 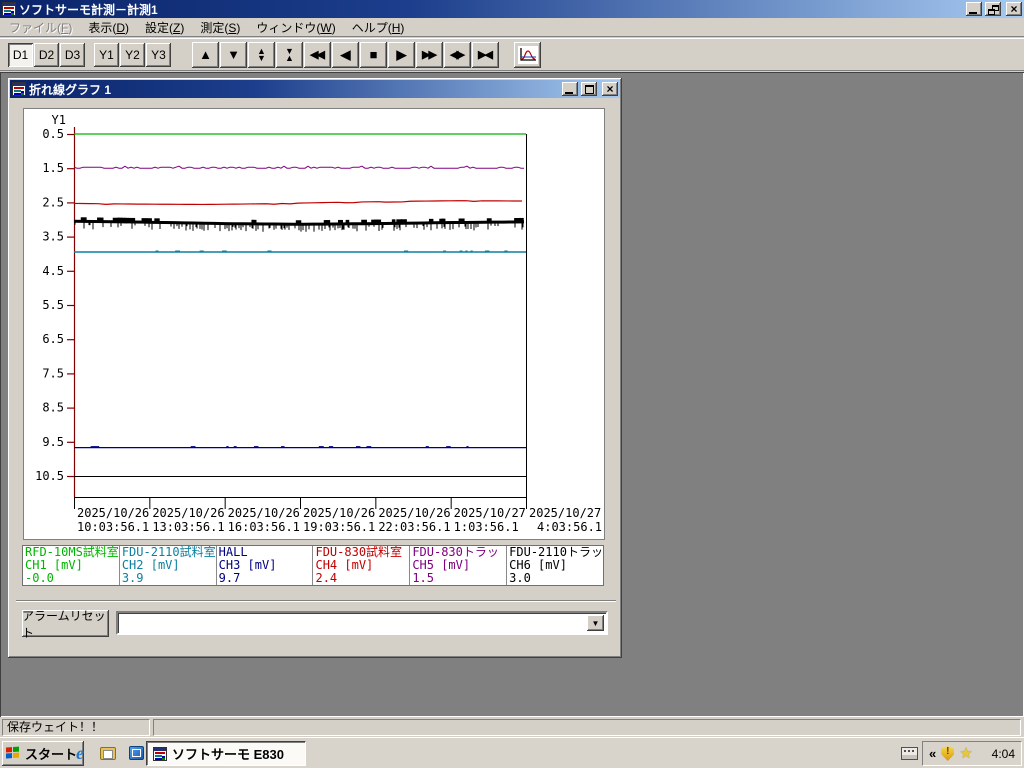 What do you see at coordinates (108, 753) in the screenshot?
I see `show-desktop-icon` at bounding box center [108, 753].